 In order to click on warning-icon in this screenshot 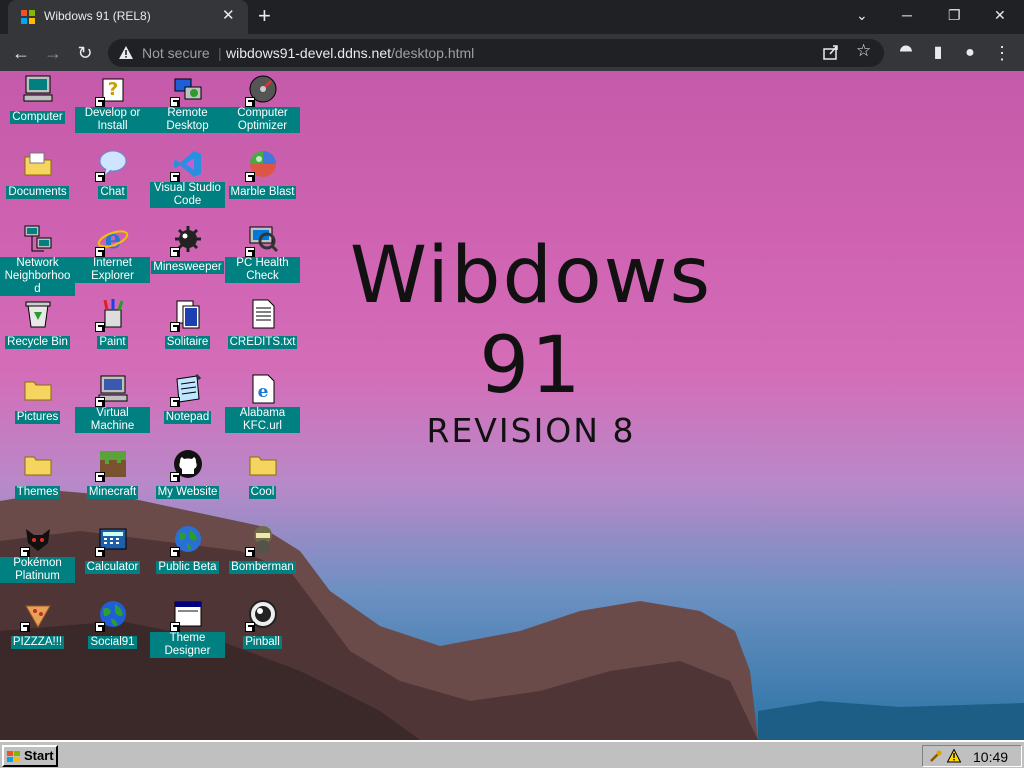, I will do `click(954, 755)`.